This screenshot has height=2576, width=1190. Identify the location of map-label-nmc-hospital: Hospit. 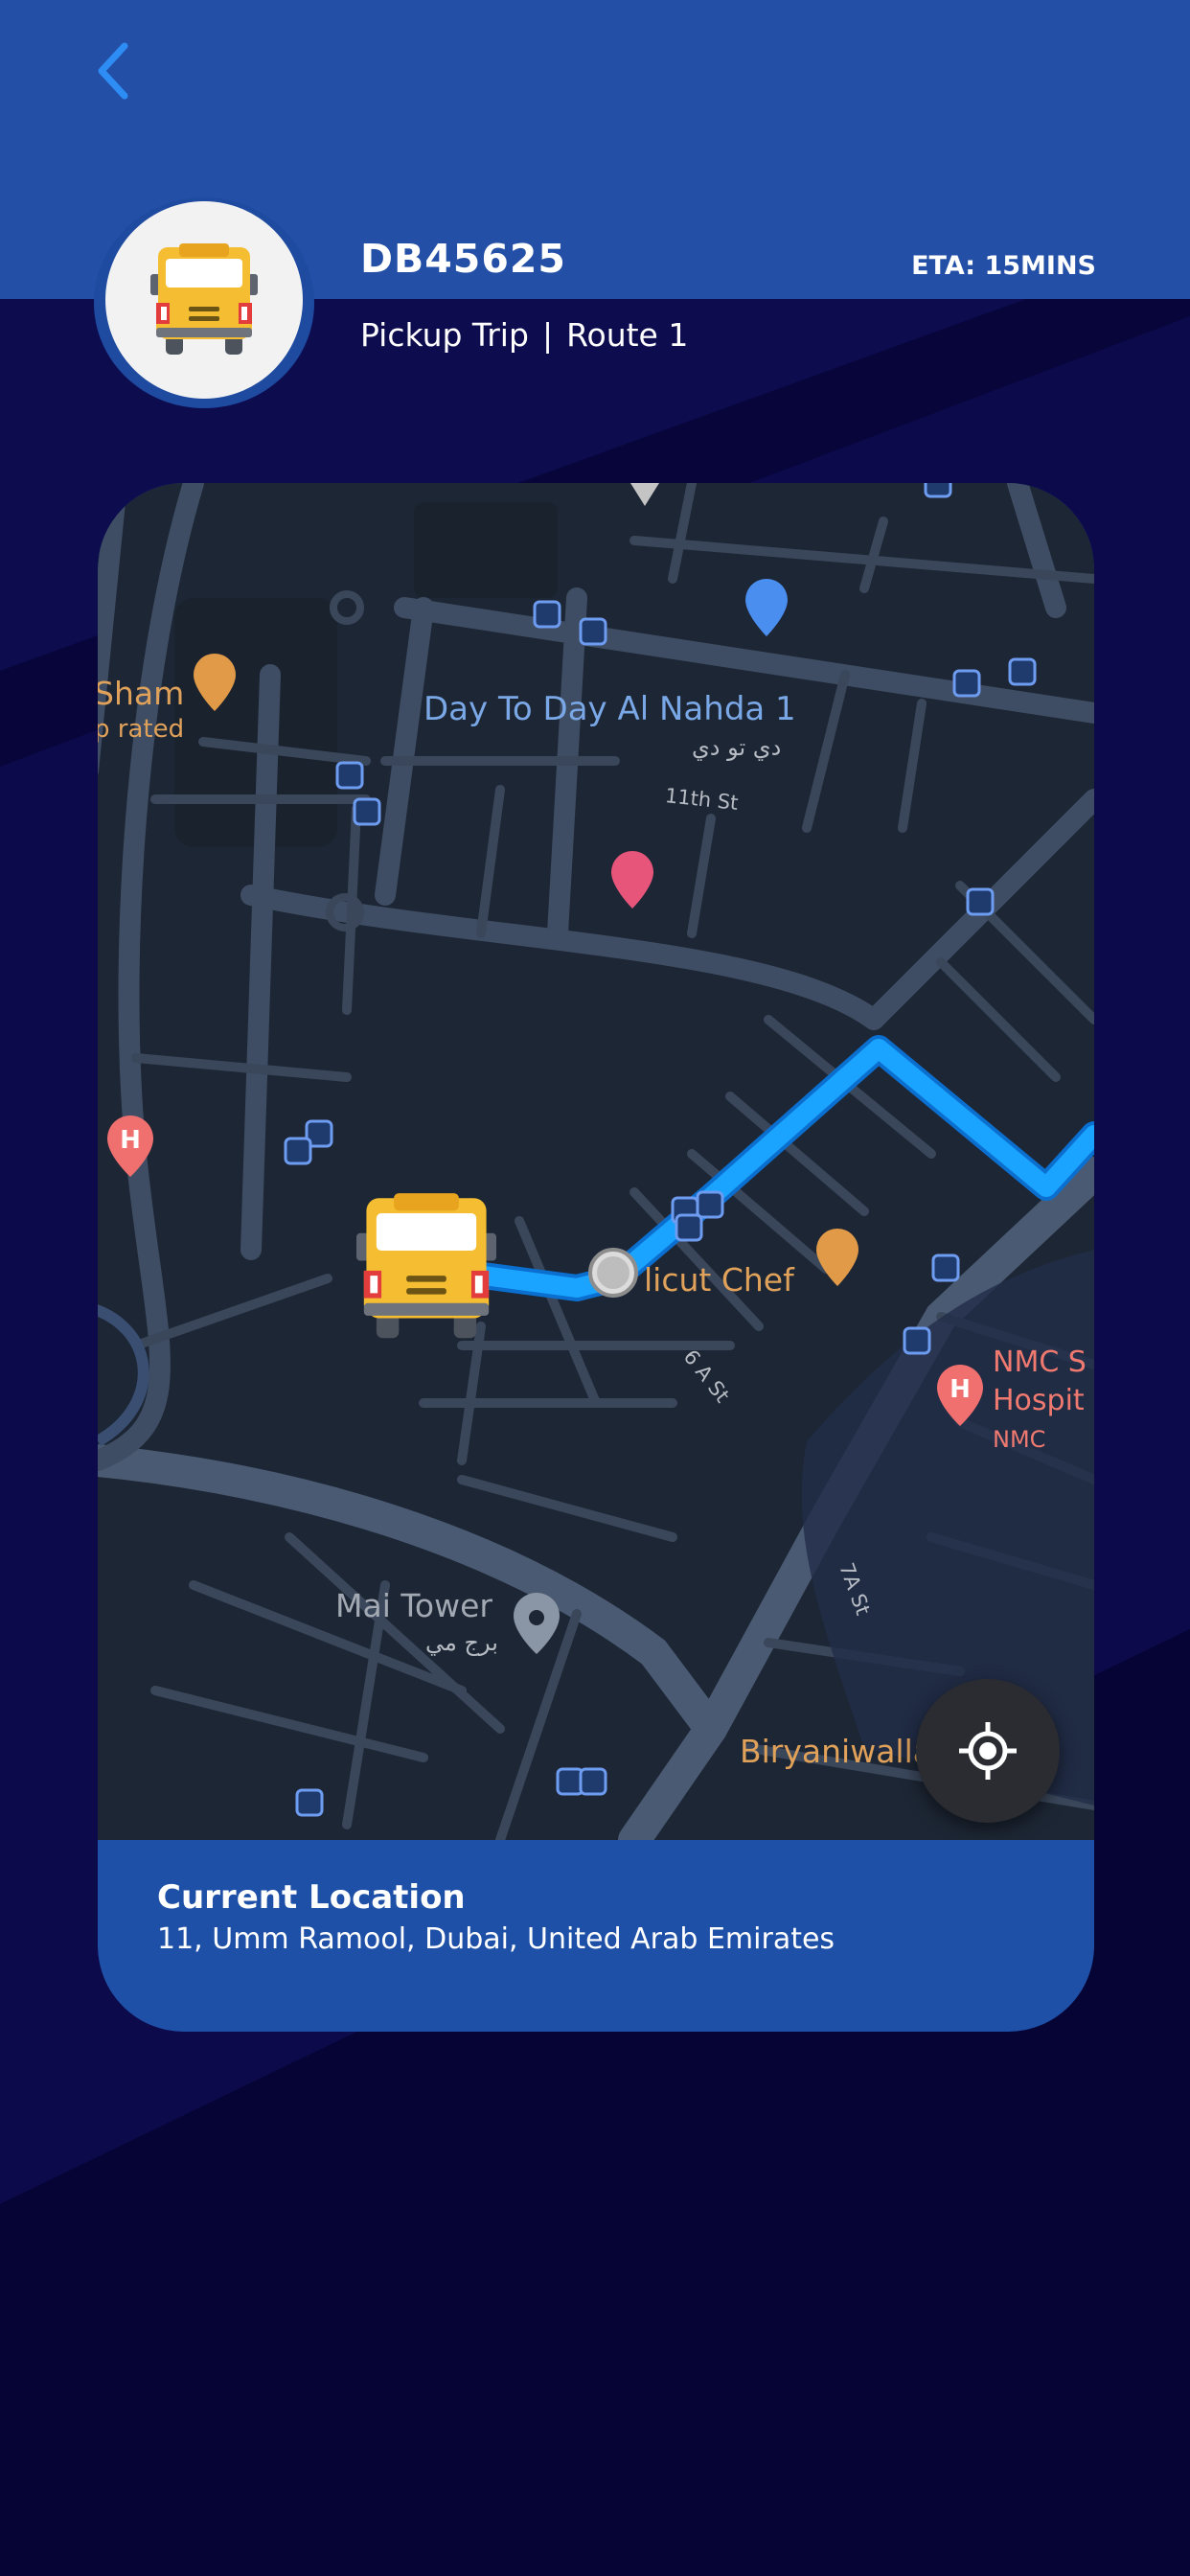
(1039, 1400).